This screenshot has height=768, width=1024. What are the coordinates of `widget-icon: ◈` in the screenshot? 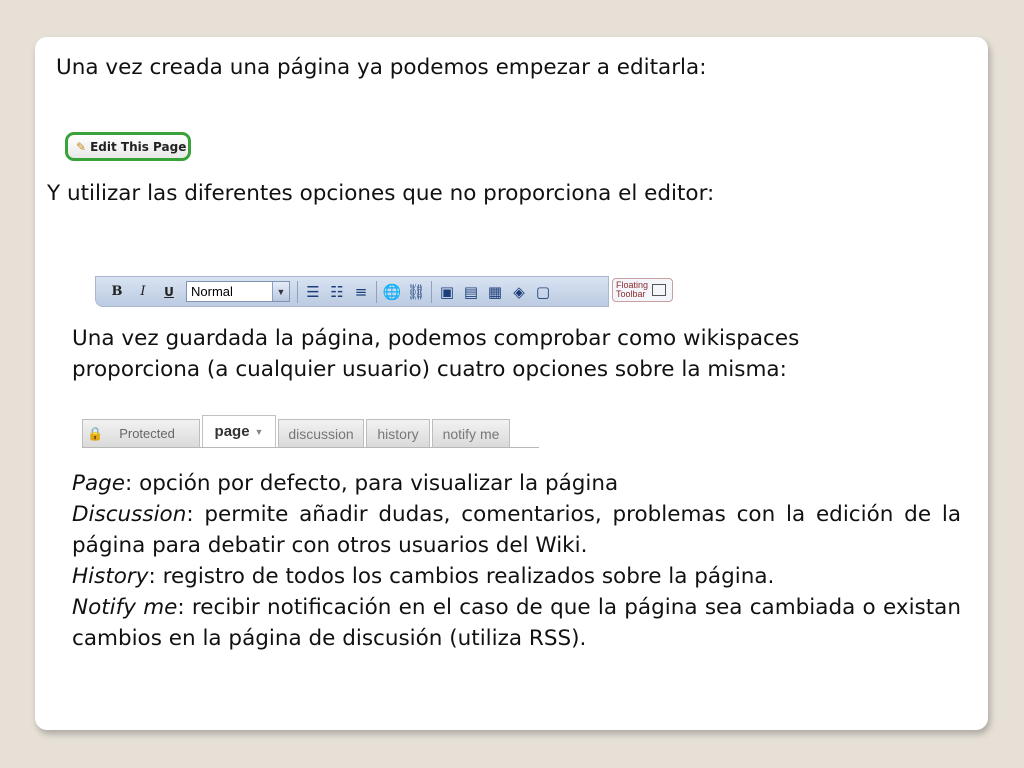 It's located at (519, 292).